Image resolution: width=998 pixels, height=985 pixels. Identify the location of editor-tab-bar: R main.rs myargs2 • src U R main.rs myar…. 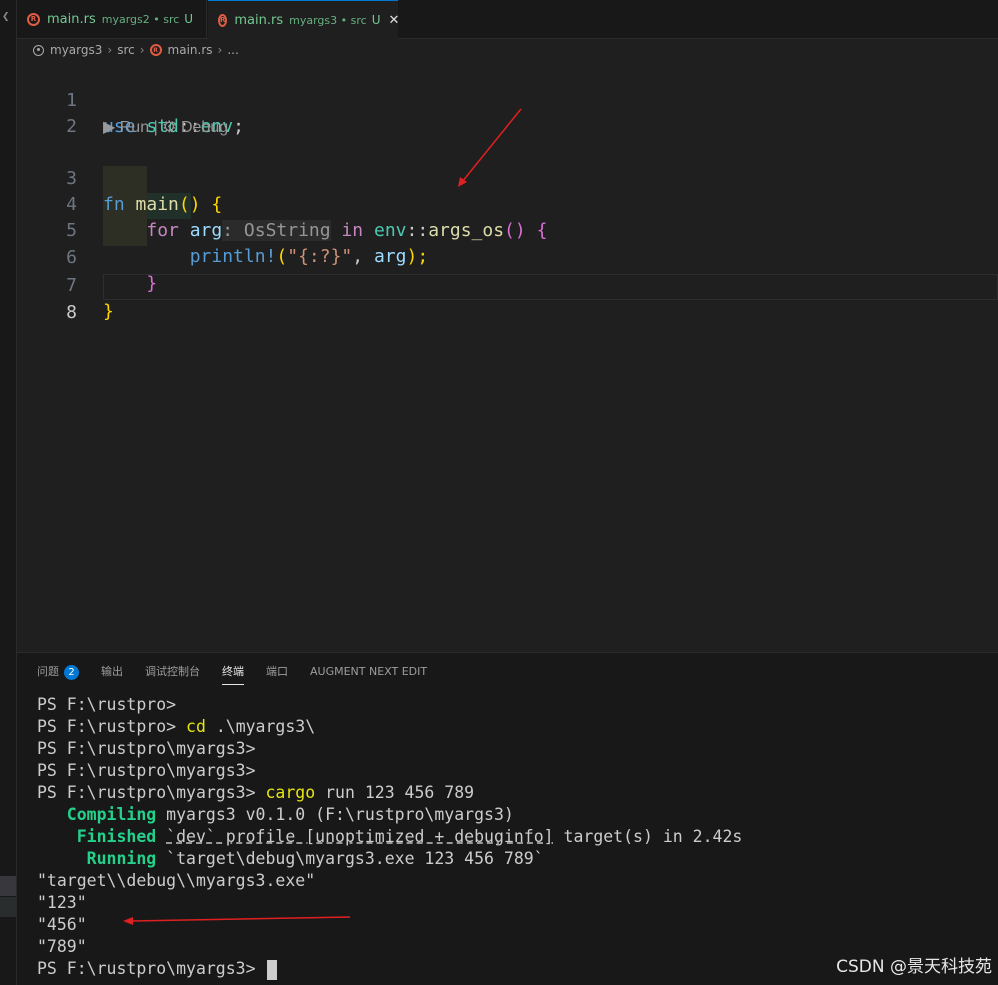
(507, 19).